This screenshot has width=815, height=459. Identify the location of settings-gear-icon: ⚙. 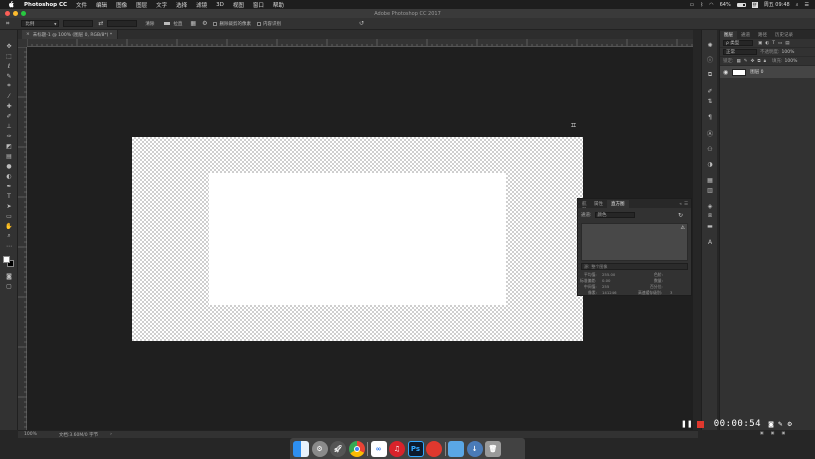
(204, 23).